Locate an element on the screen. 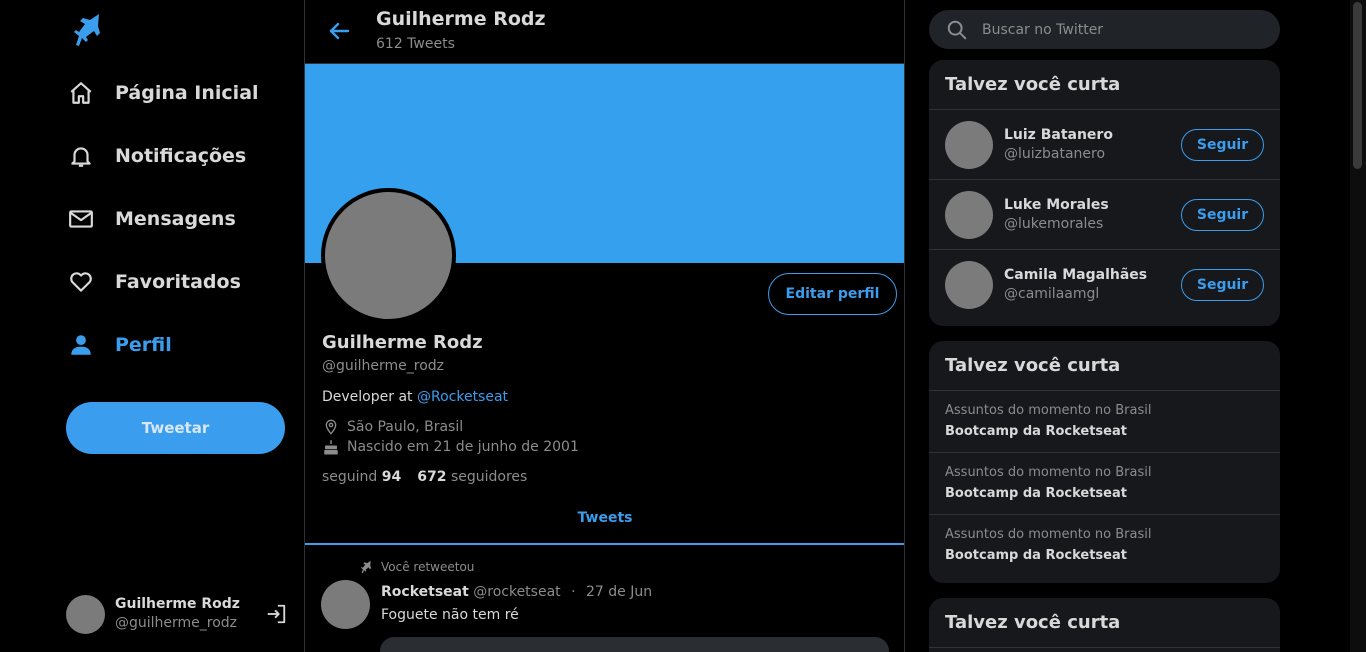  nav-home: Página Inicial is located at coordinates (162, 93).